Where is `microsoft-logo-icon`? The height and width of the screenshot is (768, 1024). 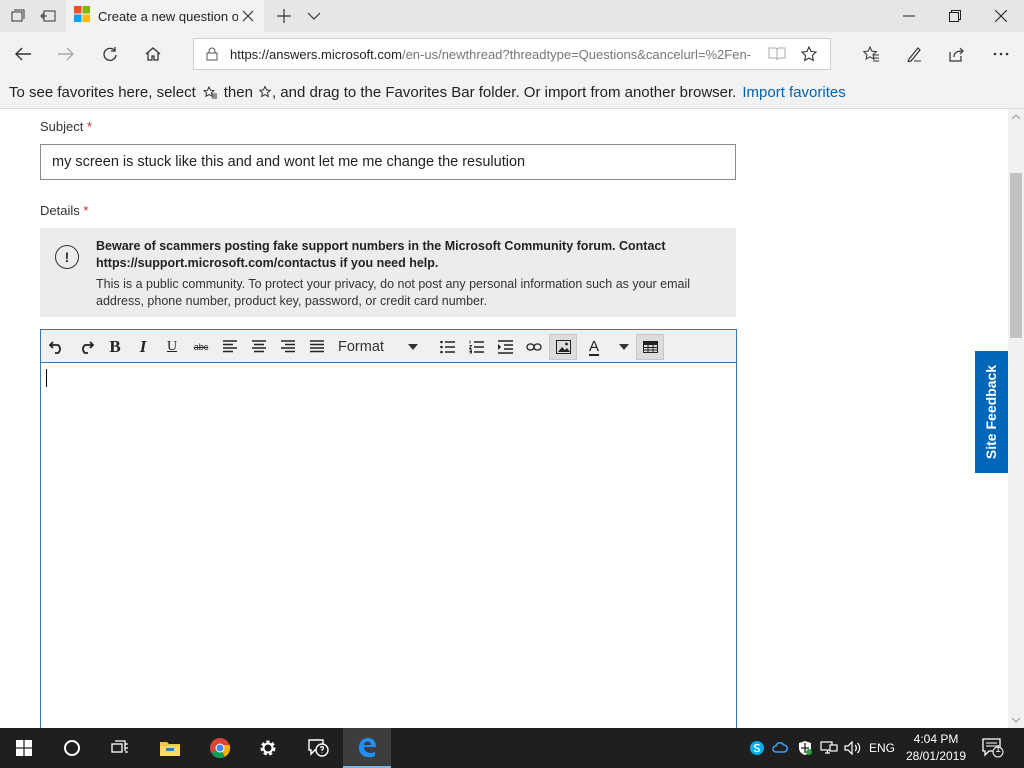 microsoft-logo-icon is located at coordinates (82, 16).